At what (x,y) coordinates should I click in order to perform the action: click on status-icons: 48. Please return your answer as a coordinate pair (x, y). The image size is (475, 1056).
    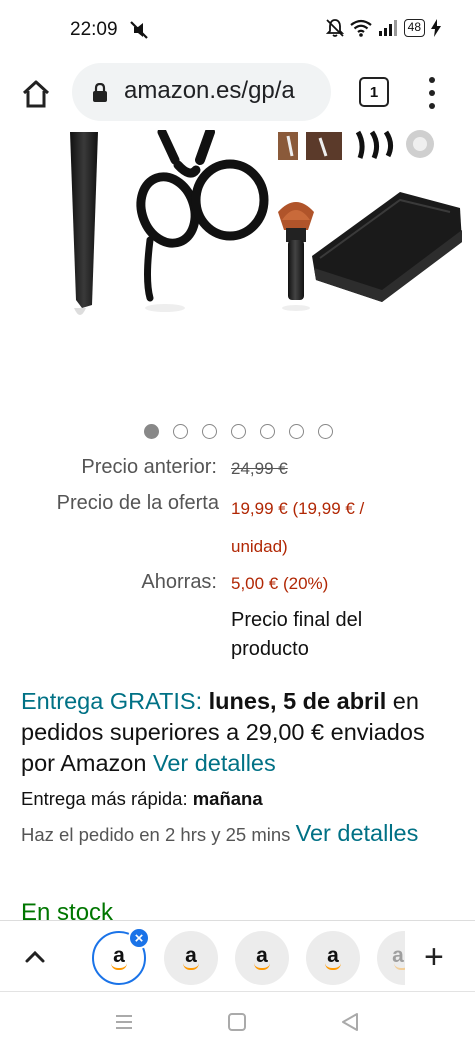
    Looking at the image, I should click on (383, 28).